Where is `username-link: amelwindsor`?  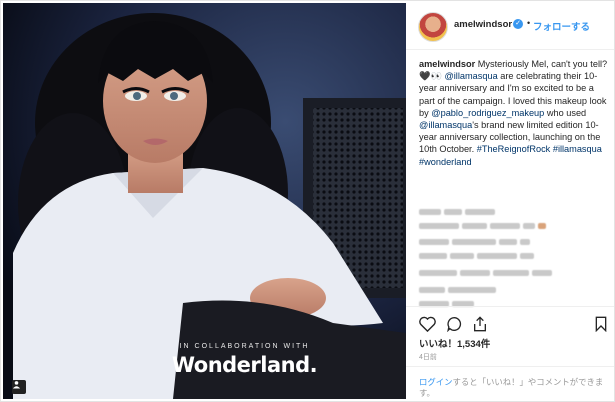 username-link: amelwindsor is located at coordinates (483, 24).